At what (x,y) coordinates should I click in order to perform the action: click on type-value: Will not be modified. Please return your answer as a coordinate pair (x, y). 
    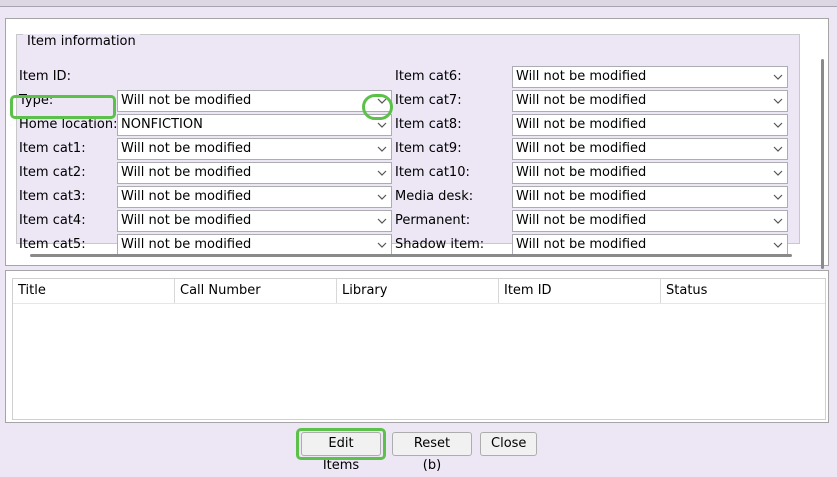
    Looking at the image, I should click on (186, 100).